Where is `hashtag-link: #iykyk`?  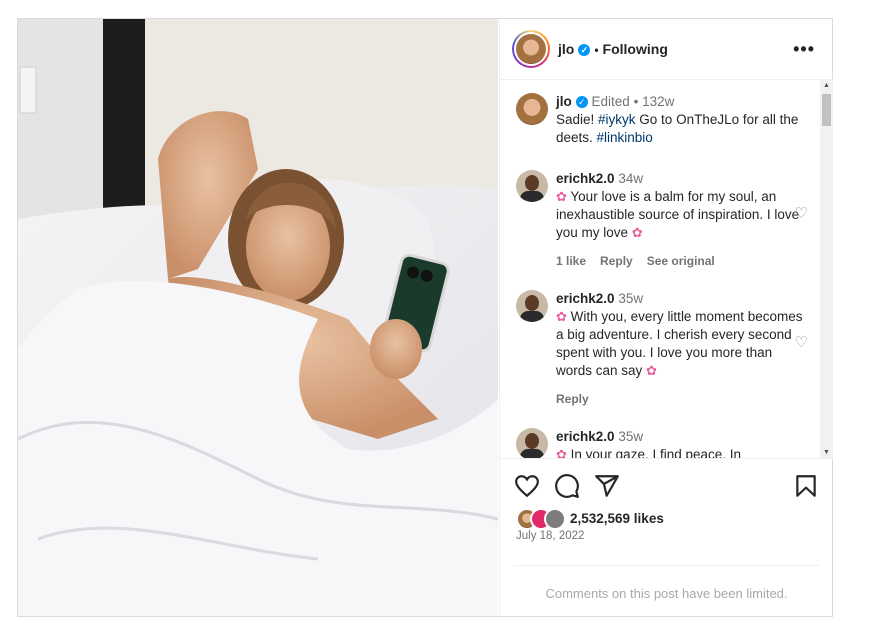 hashtag-link: #iykyk is located at coordinates (617, 119).